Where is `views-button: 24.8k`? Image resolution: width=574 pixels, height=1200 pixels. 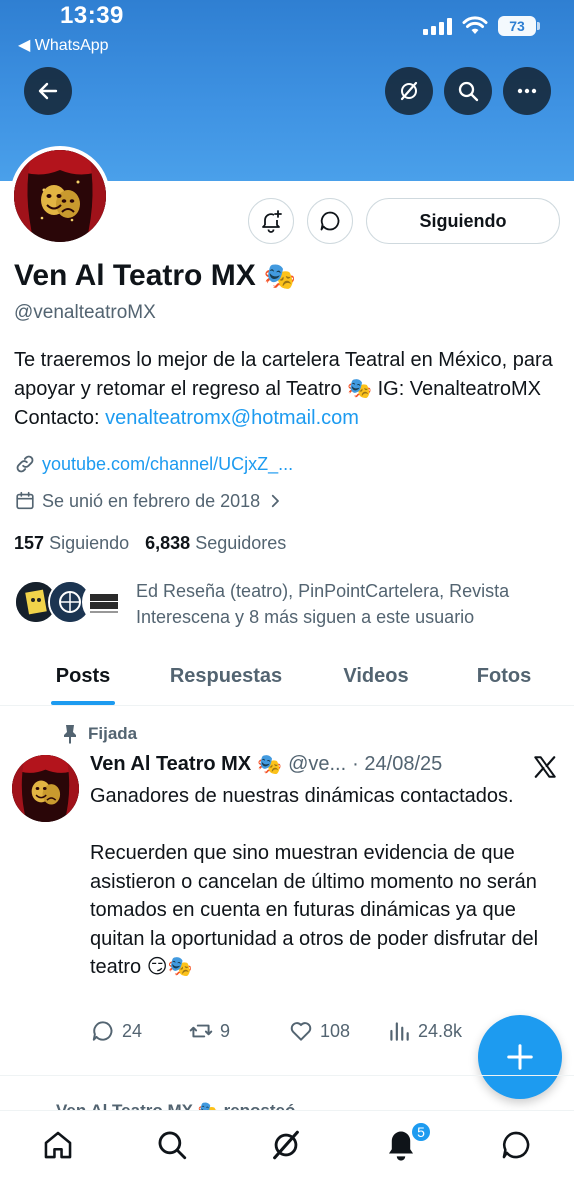 views-button: 24.8k is located at coordinates (436, 1031).